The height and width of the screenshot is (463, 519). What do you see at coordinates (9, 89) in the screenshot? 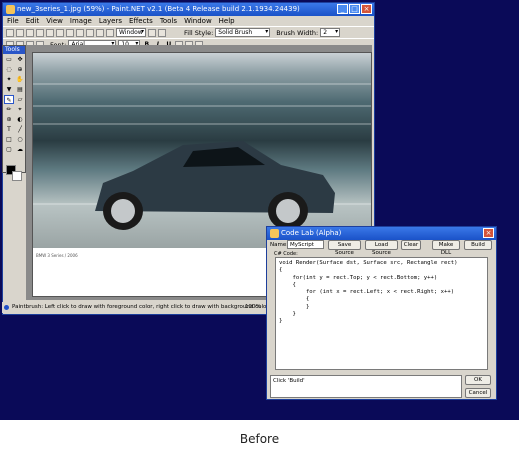
I see `paint-bucket-icon: ▼` at bounding box center [9, 89].